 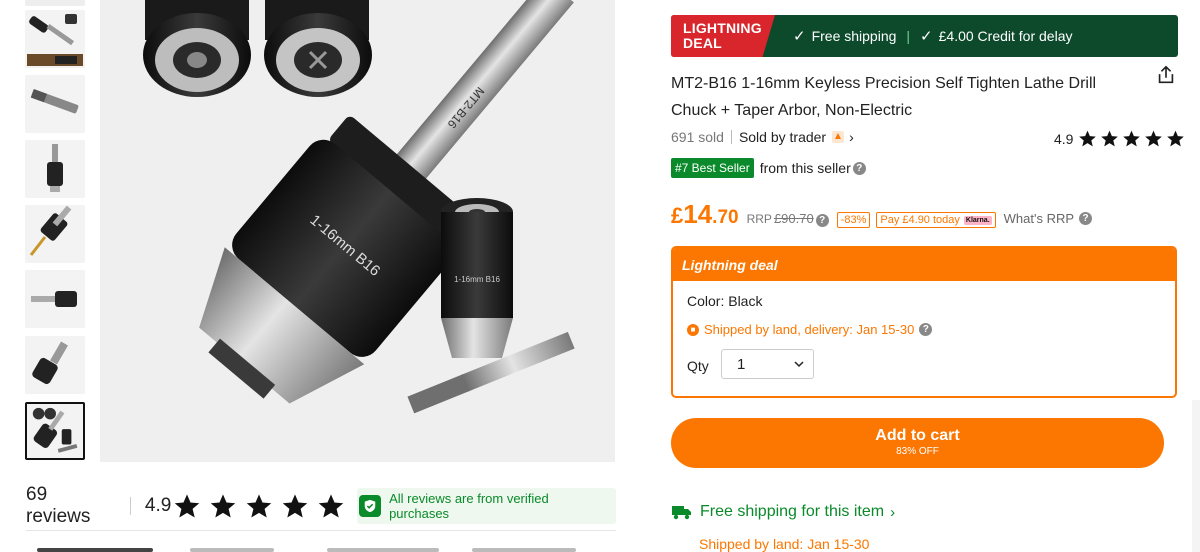 I want to click on add-to-cart-button: Add to cart 83% OFF, so click(x=917, y=443).